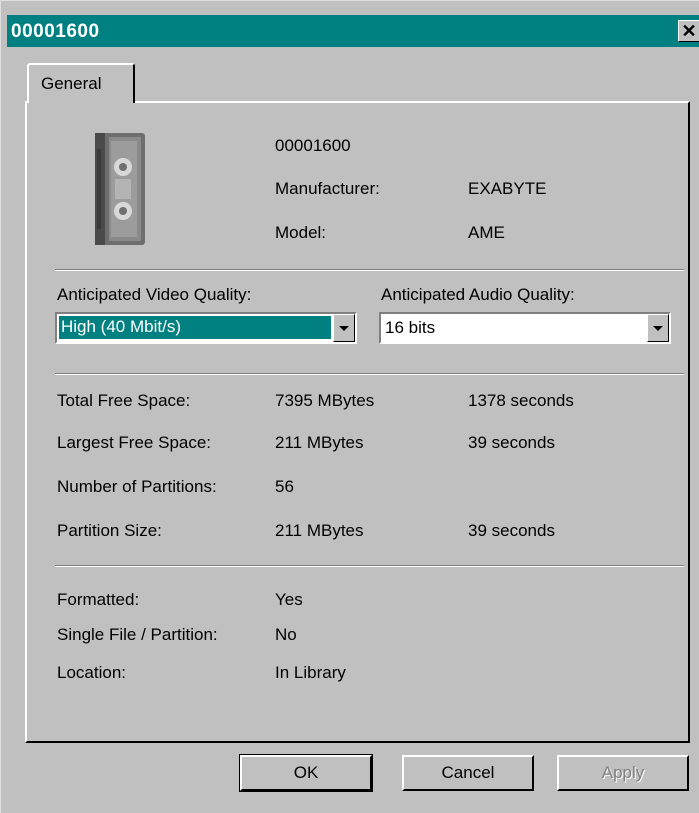  What do you see at coordinates (325, 400) in the screenshot?
I see `total-free-space-size: 7395 MBytes` at bounding box center [325, 400].